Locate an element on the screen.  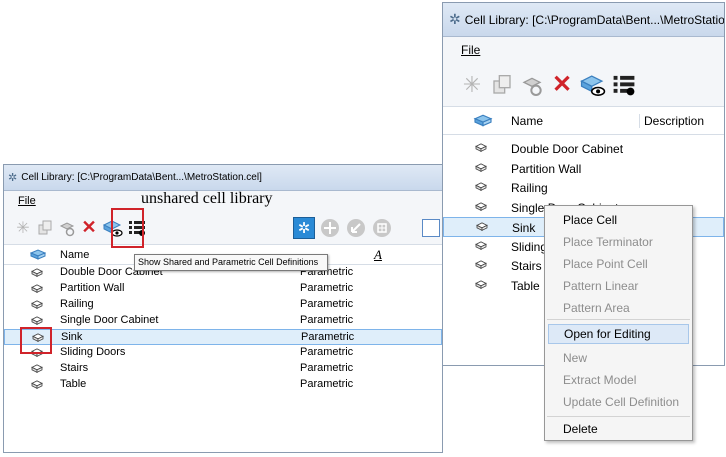
context-menu-item: Pattern Linear is located at coordinates (618, 286).